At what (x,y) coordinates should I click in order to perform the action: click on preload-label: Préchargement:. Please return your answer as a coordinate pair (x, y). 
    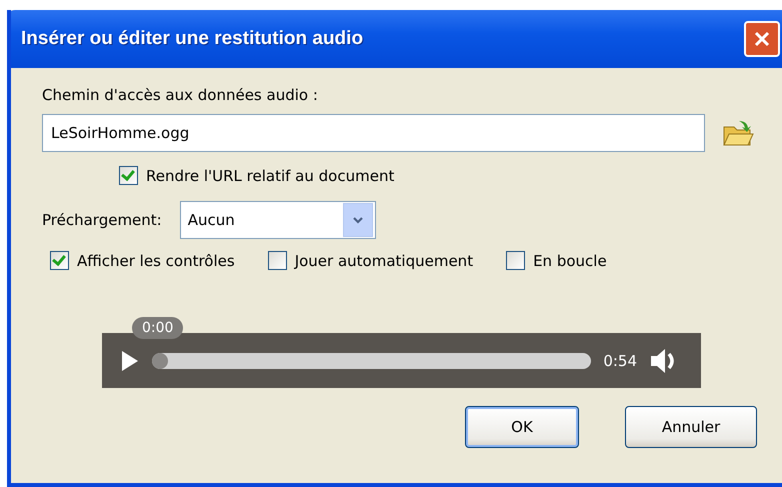
    Looking at the image, I should click on (102, 220).